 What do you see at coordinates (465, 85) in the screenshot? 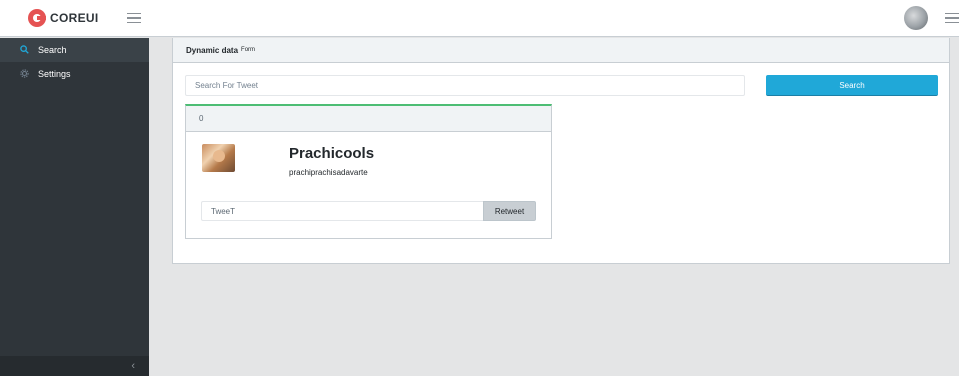
I see `search-input` at bounding box center [465, 85].